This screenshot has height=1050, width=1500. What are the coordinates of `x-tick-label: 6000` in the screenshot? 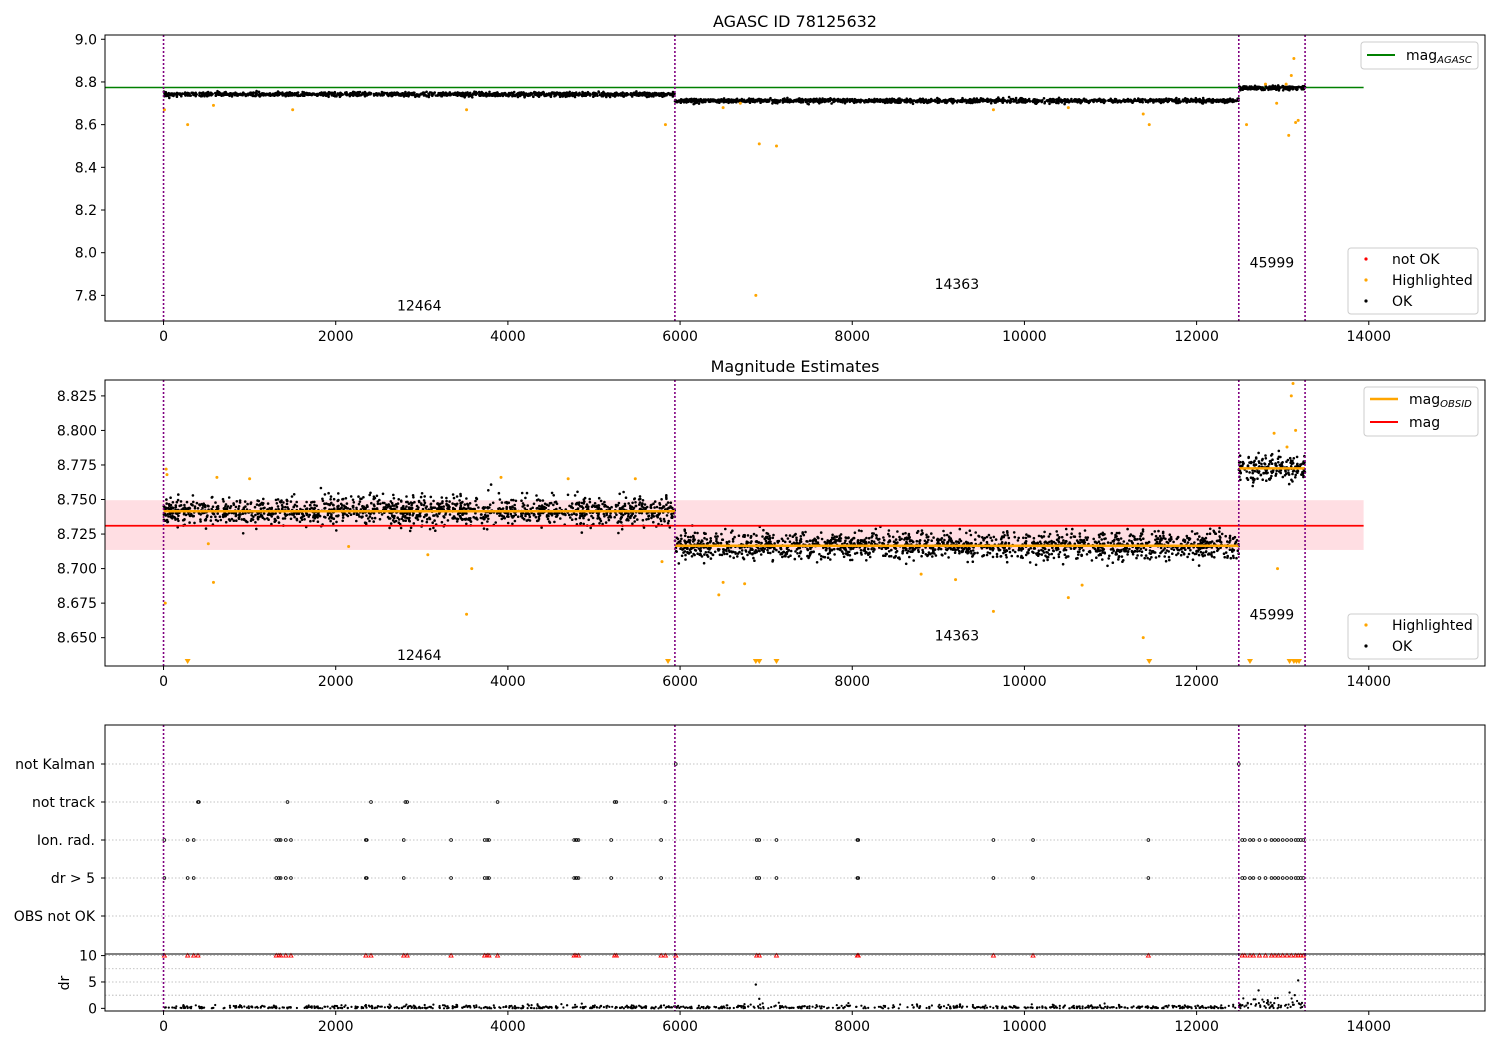 It's located at (680, 337).